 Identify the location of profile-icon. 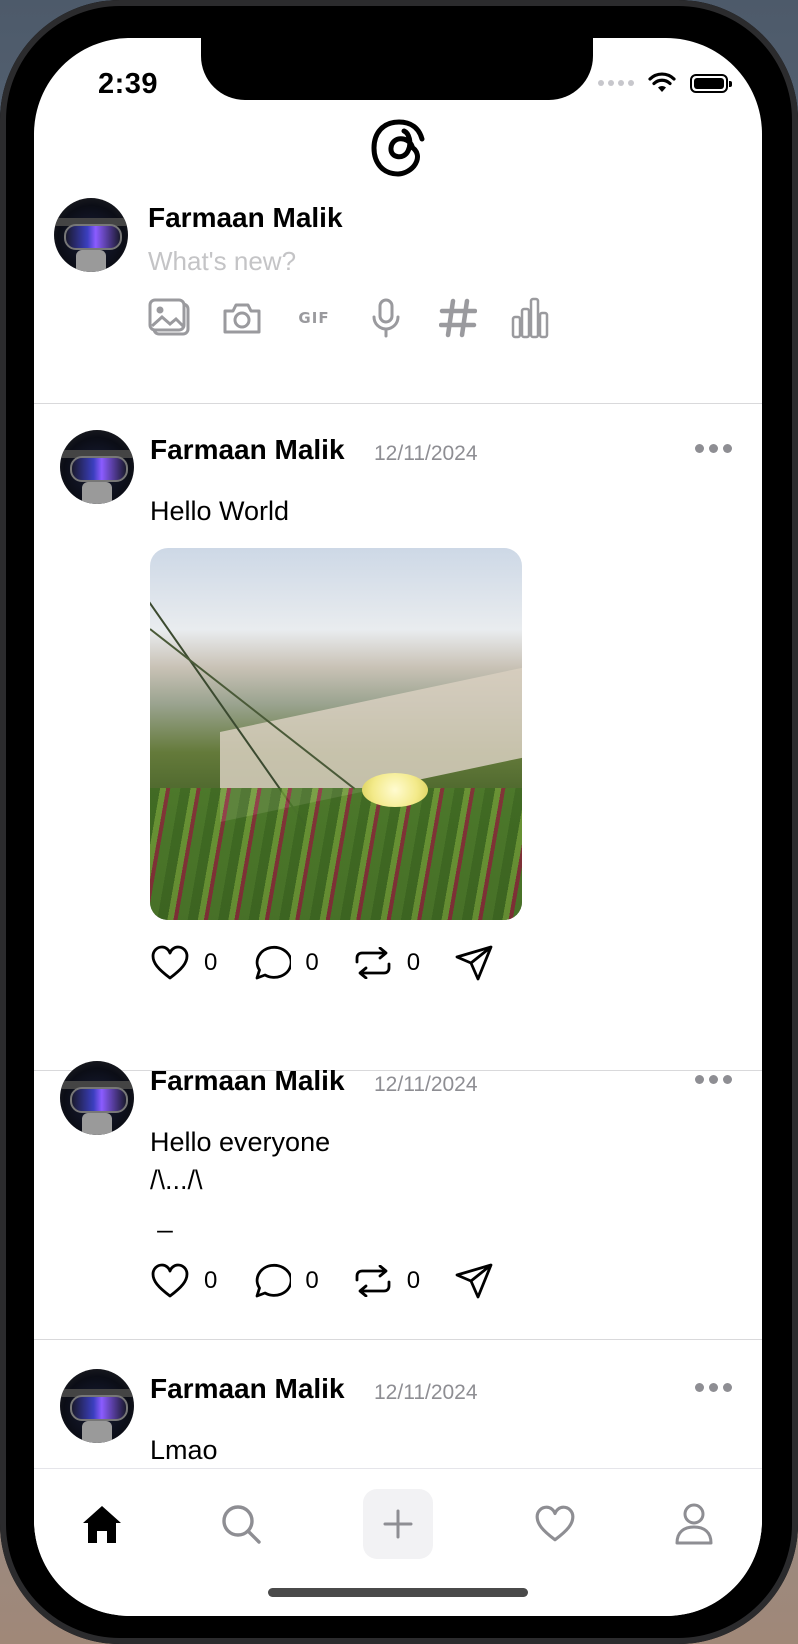
(694, 1524).